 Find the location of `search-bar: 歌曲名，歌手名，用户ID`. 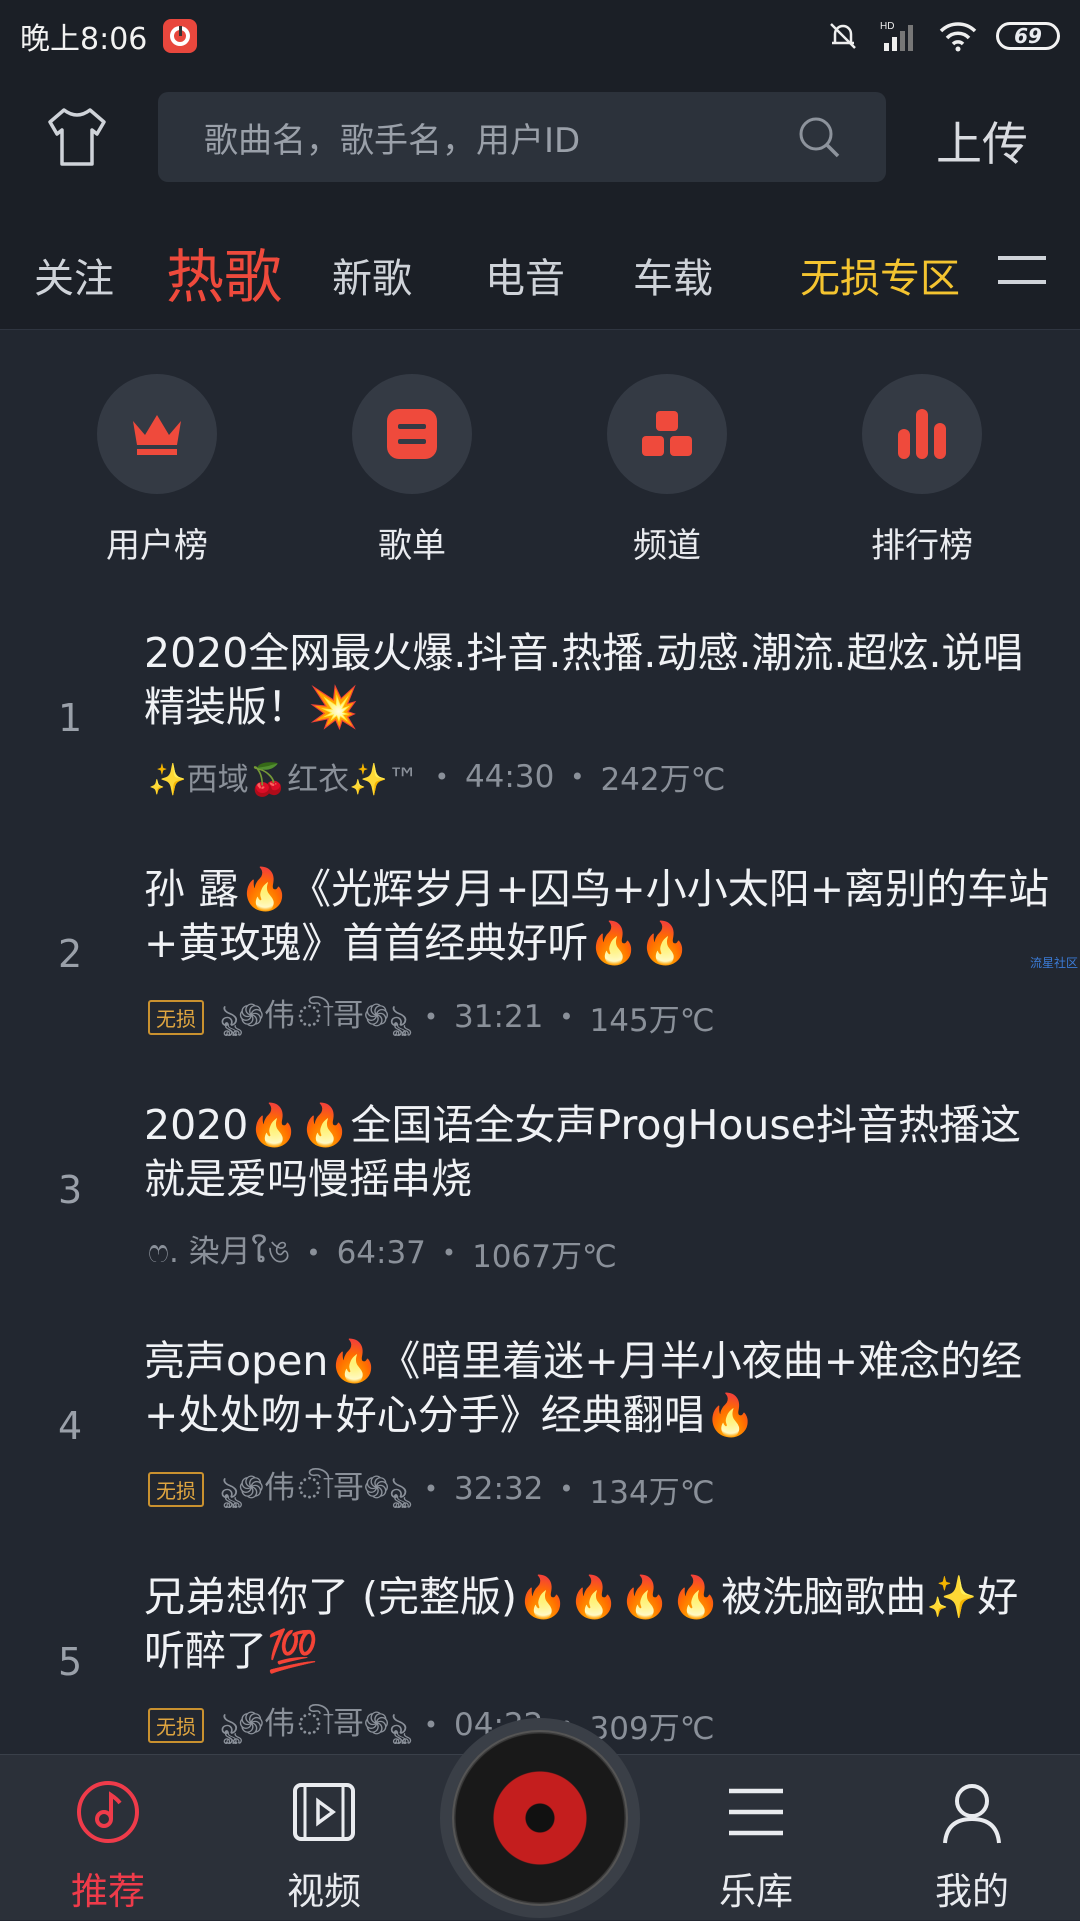

search-bar: 歌曲名，歌手名，用户ID is located at coordinates (522, 137).